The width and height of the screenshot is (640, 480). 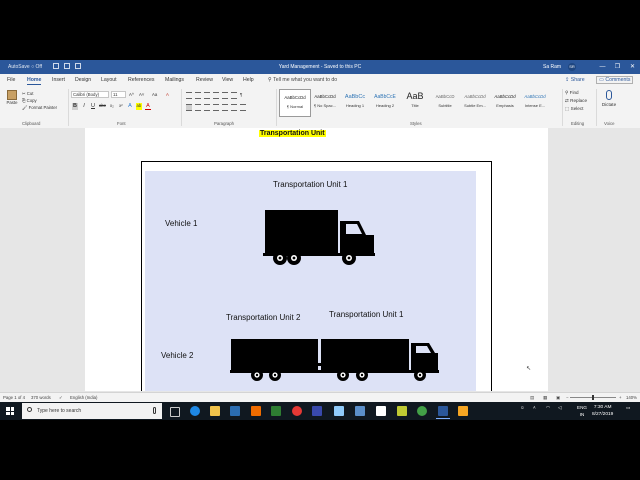 I want to click on cut-button: ✂ Cut, so click(x=27, y=94).